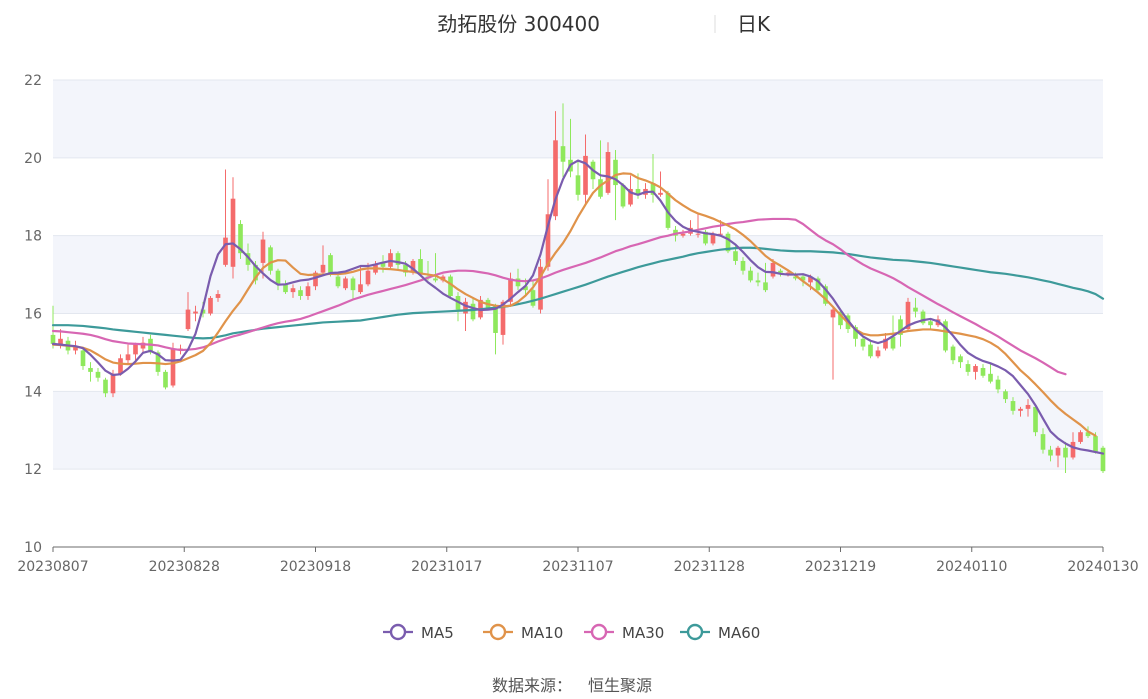 The image size is (1148, 699). What do you see at coordinates (542, 633) in the screenshot?
I see `legend-label: MA10` at bounding box center [542, 633].